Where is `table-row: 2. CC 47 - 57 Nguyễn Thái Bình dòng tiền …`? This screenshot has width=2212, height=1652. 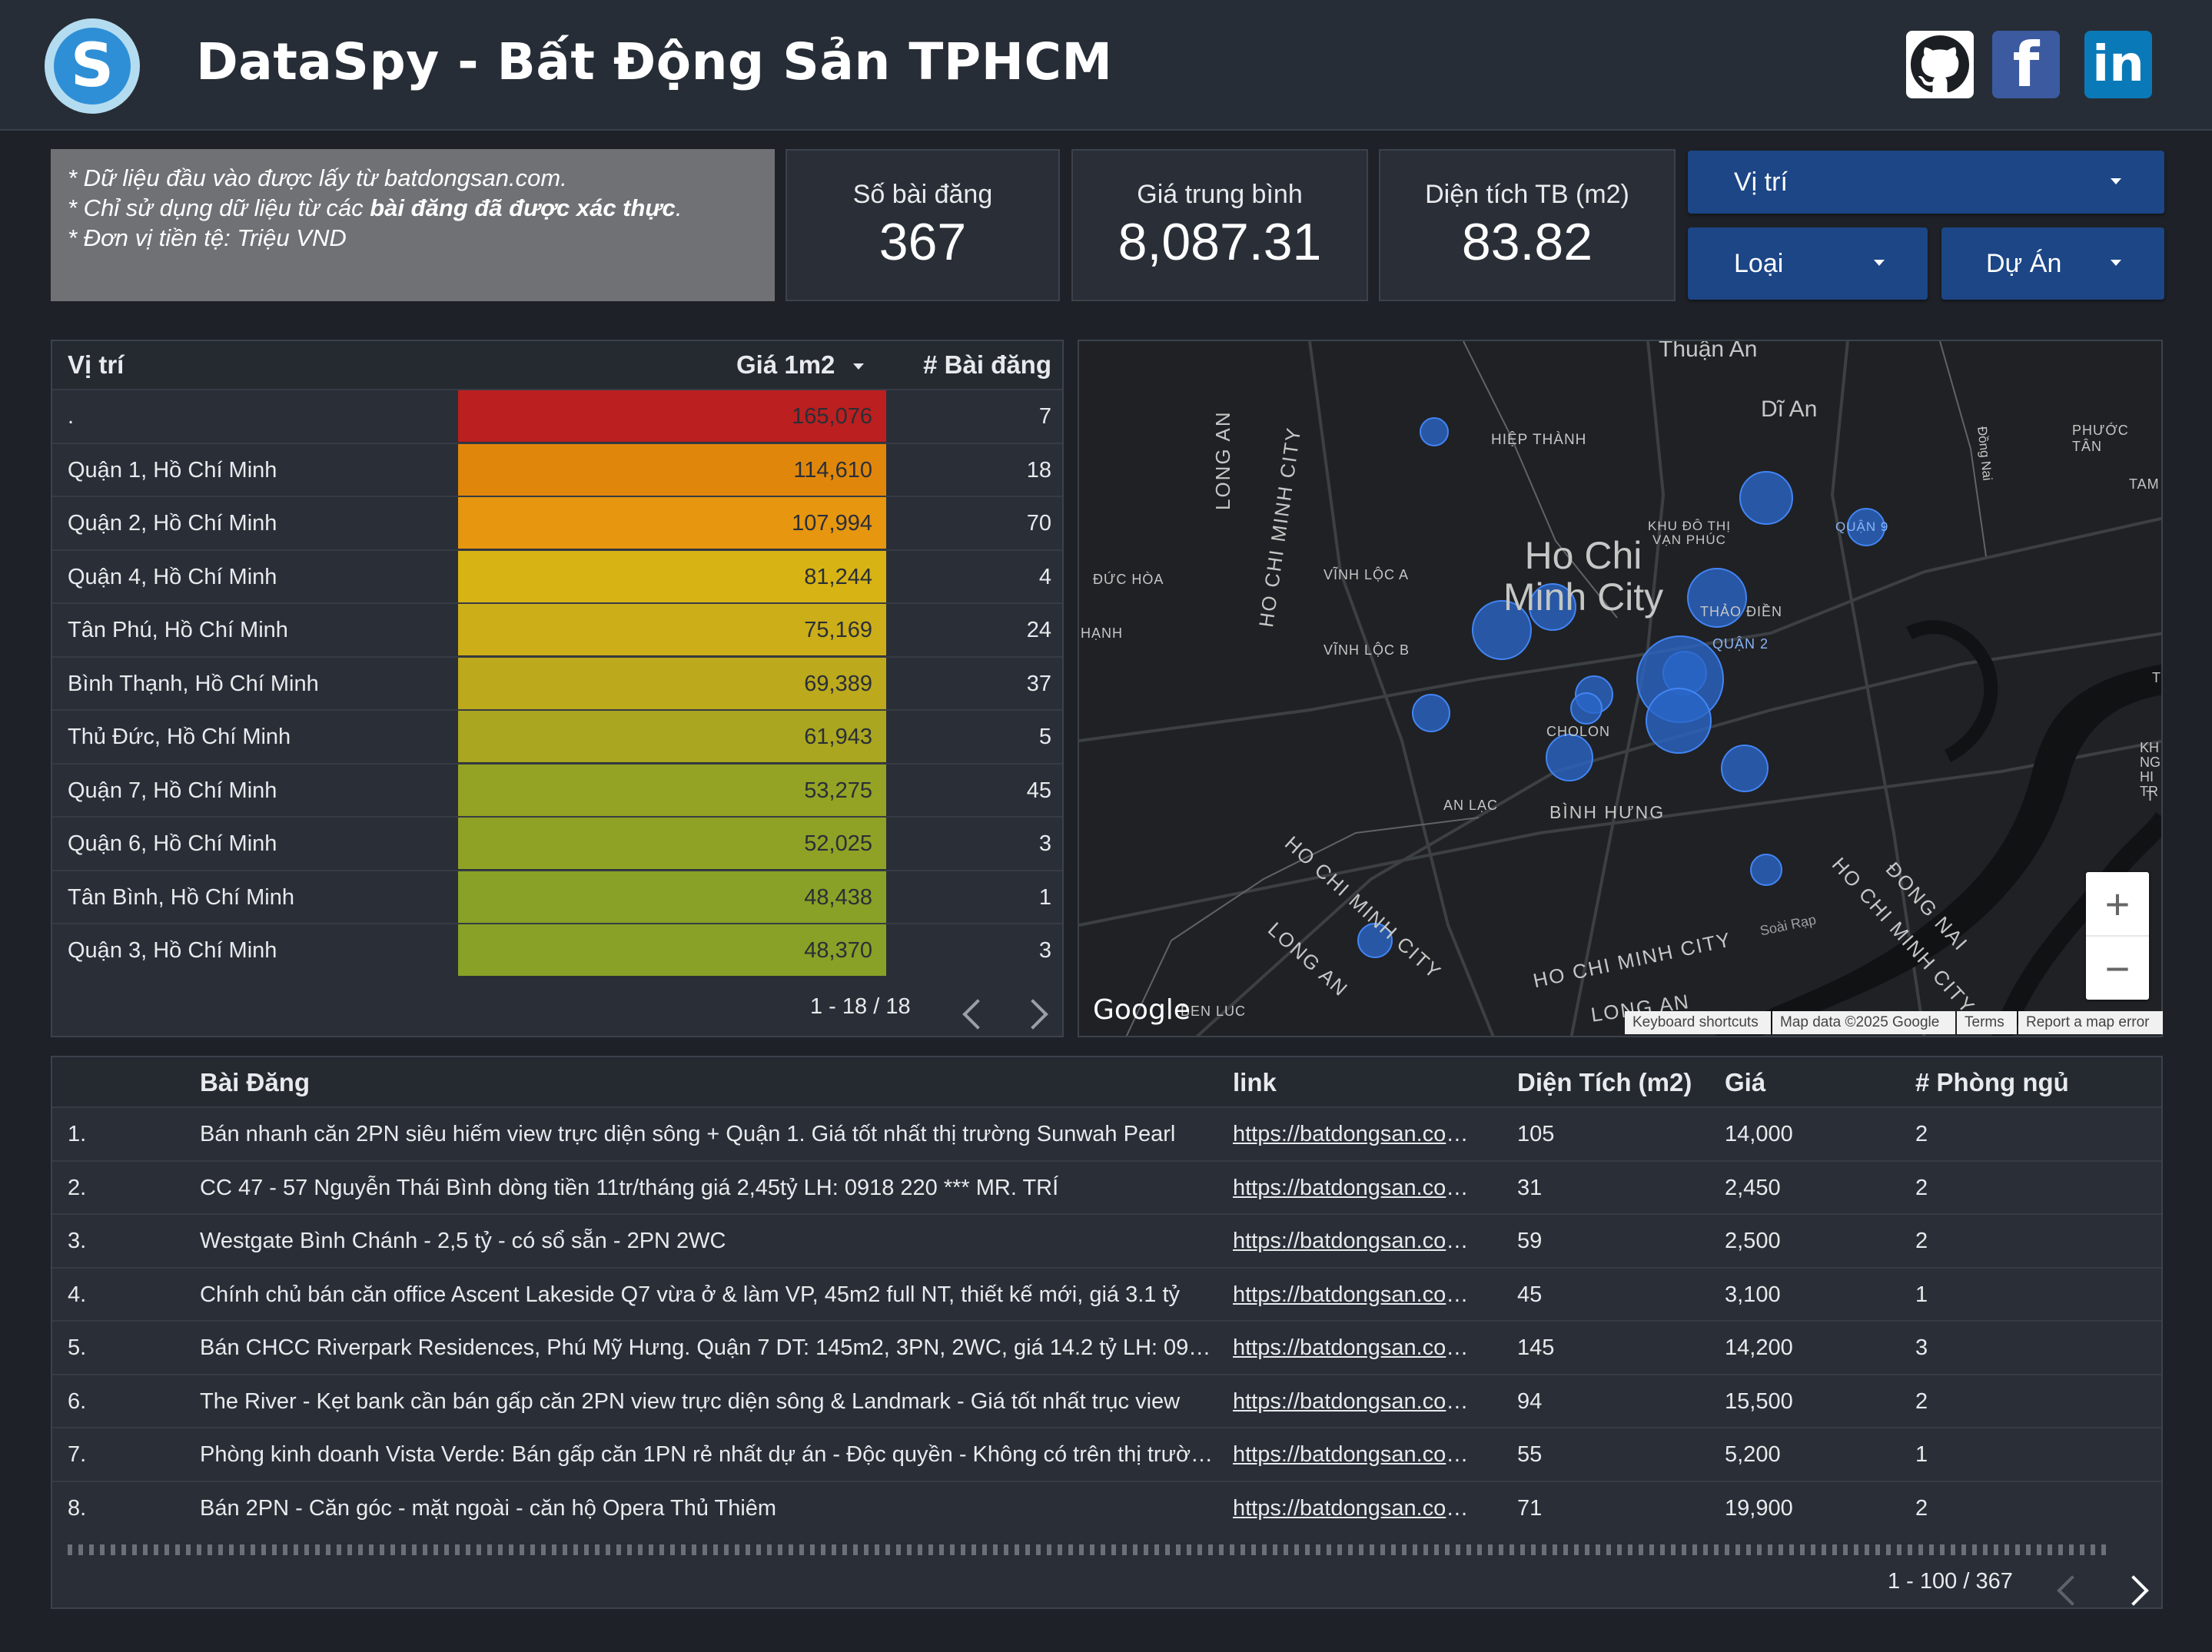 table-row: 2. CC 47 - 57 Nguyễn Thái Bình dòng tiền … is located at coordinates (1106, 1187).